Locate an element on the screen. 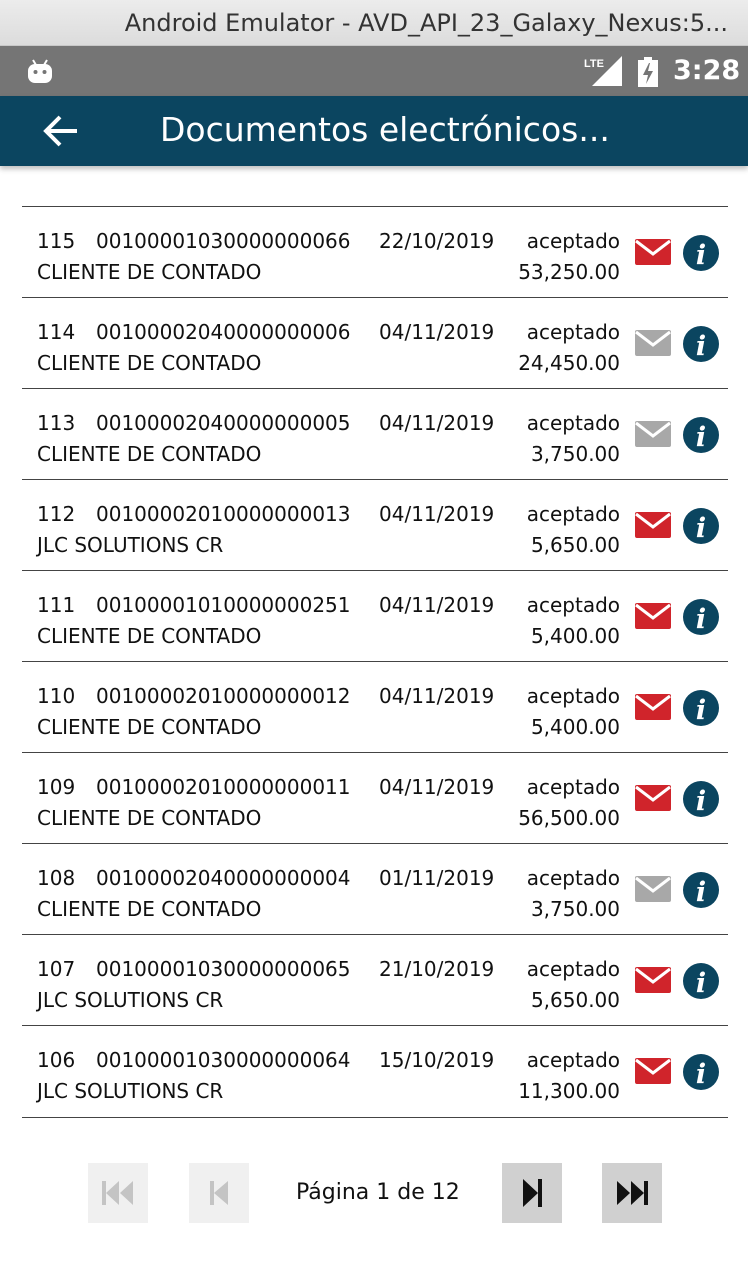 This screenshot has height=1266, width=748. document-line1: 113 00100002040000000005 is located at coordinates (194, 423).